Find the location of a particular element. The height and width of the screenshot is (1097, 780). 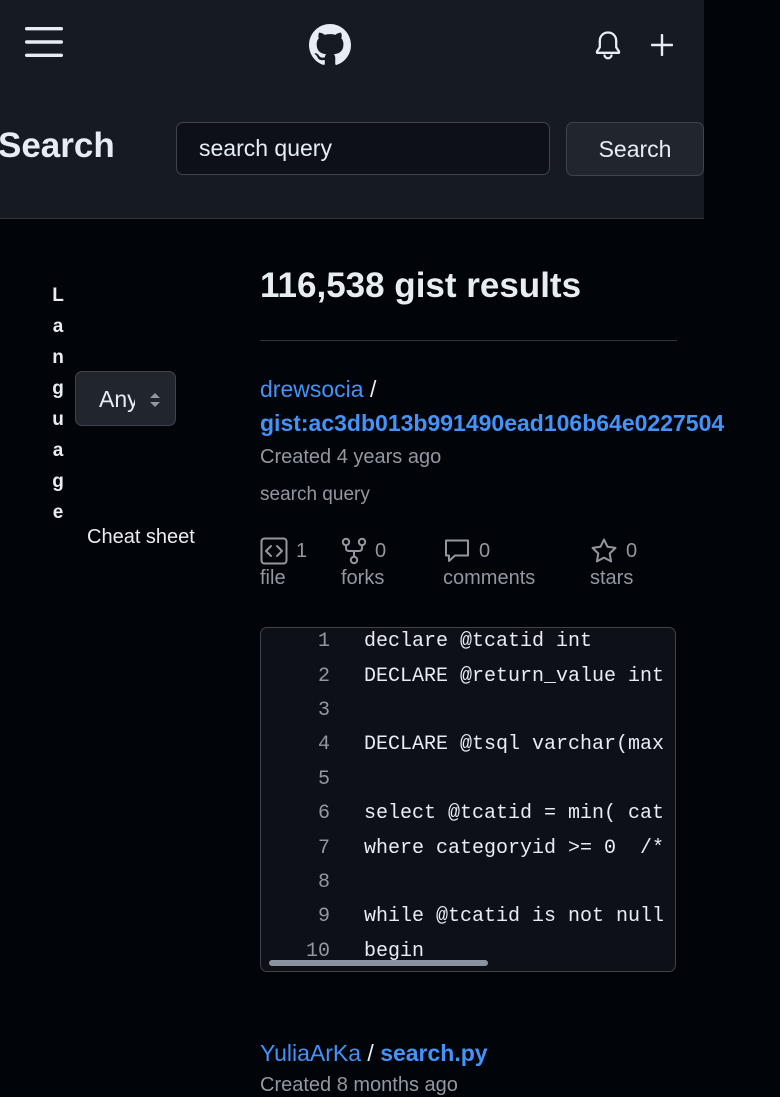

gist-name-link: gist:ac3db013b991490ead106b64e0227504 is located at coordinates (492, 423).